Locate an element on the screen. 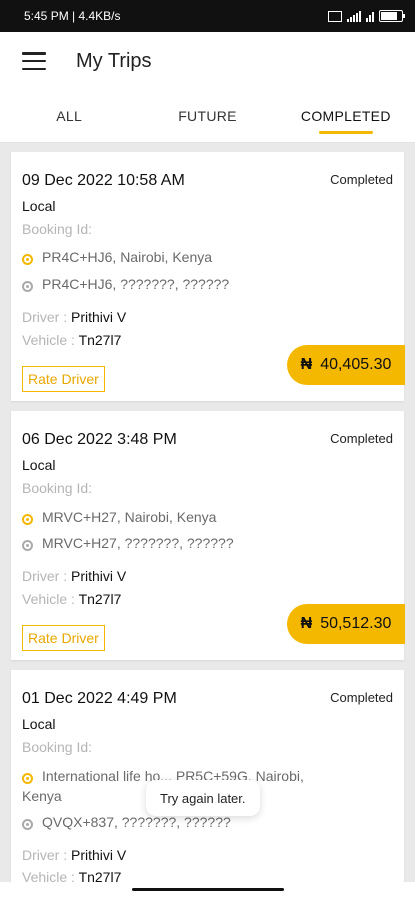 Image resolution: width=415 pixels, height=900 pixels. tab-future: FUTURE is located at coordinates (207, 116).